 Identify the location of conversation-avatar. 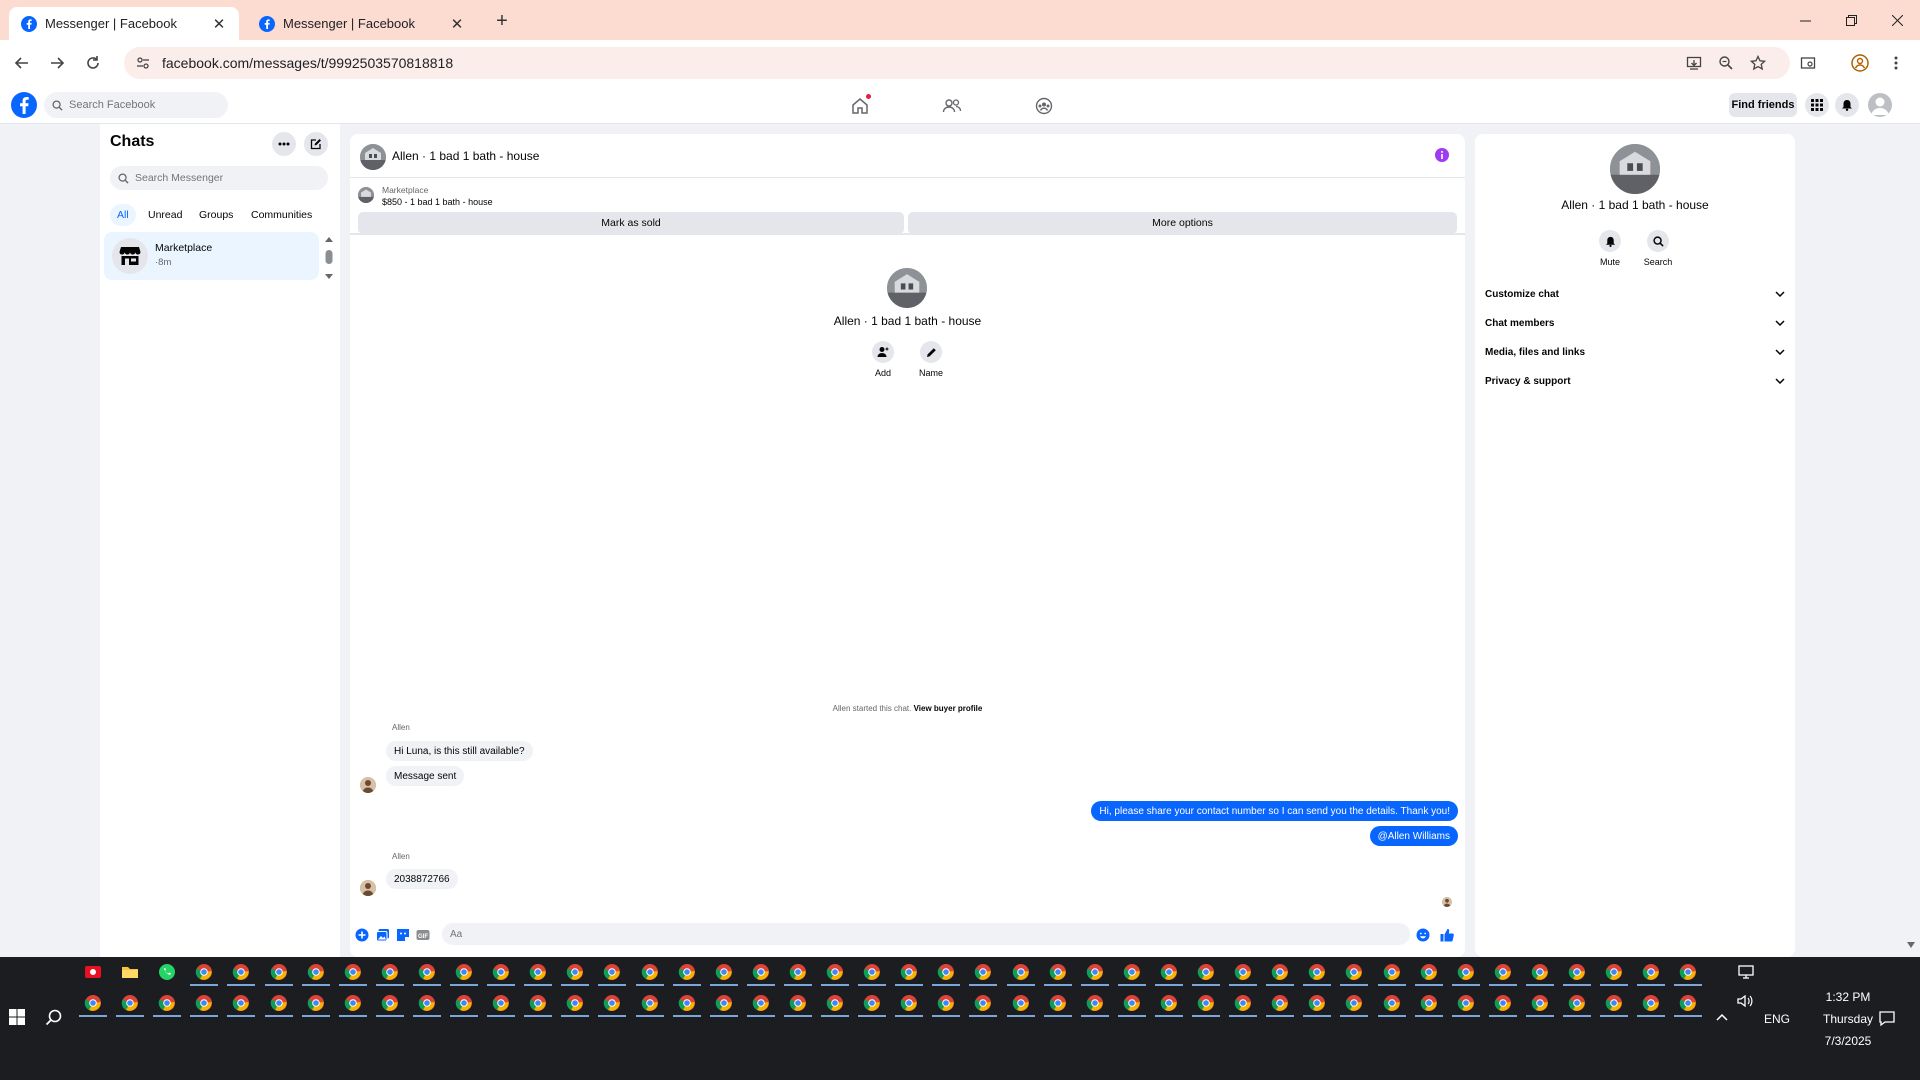
(373, 157).